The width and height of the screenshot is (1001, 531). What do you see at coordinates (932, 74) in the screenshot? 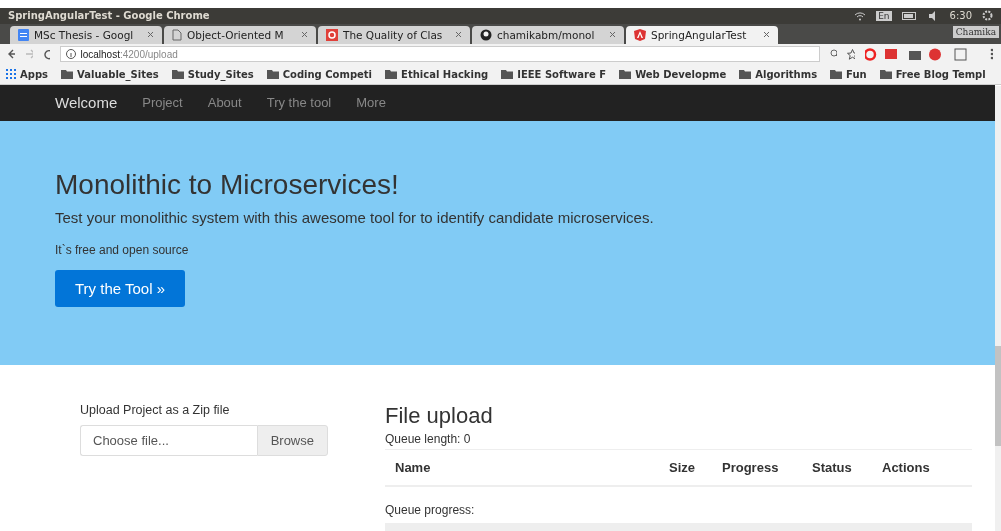
I see `bookmark: Free Blog Templ` at bounding box center [932, 74].